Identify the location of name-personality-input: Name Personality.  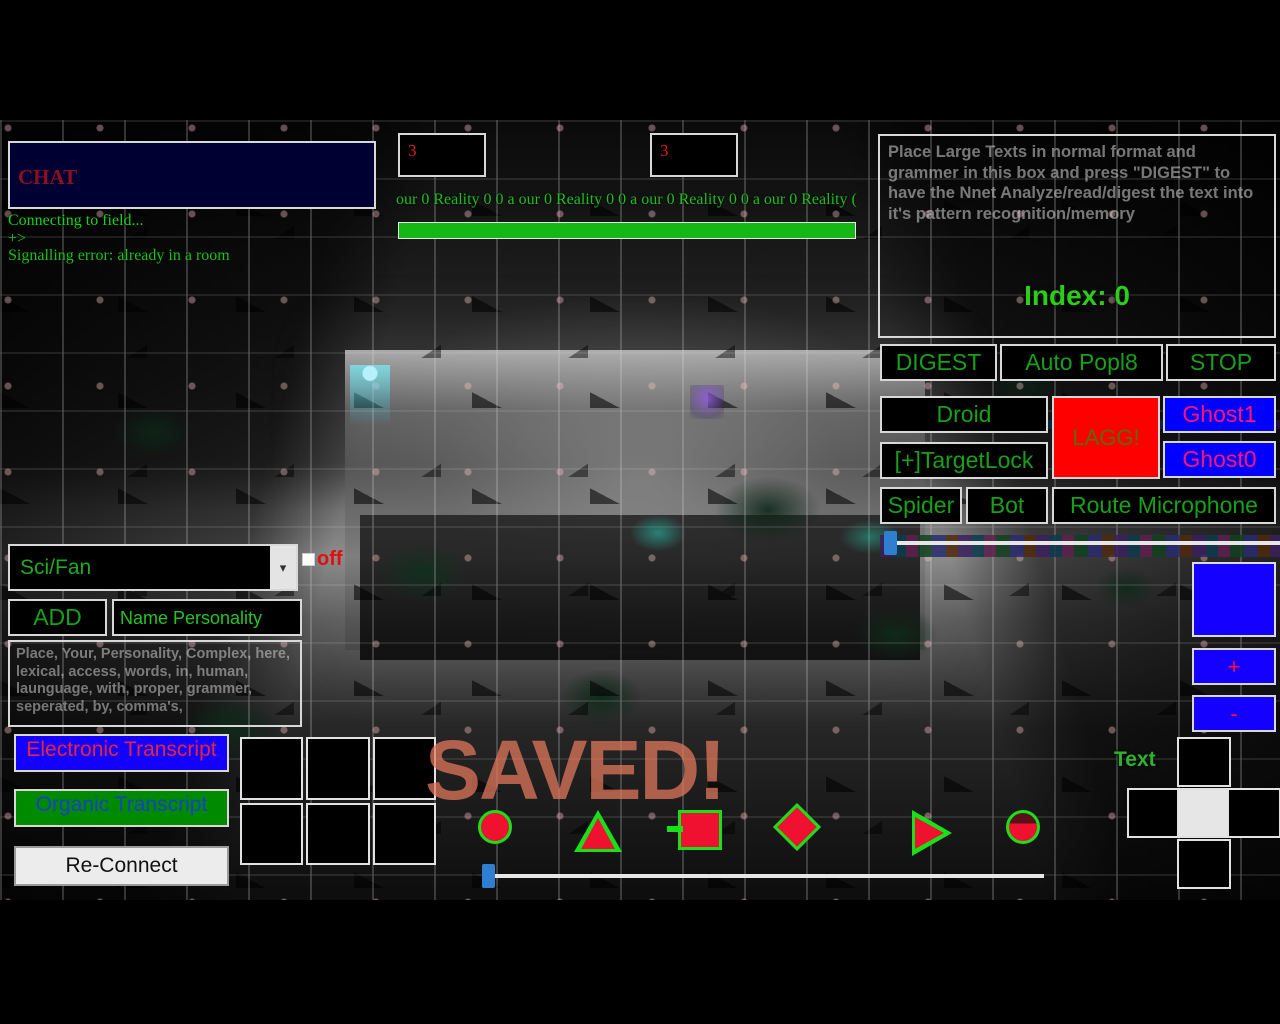
(207, 617).